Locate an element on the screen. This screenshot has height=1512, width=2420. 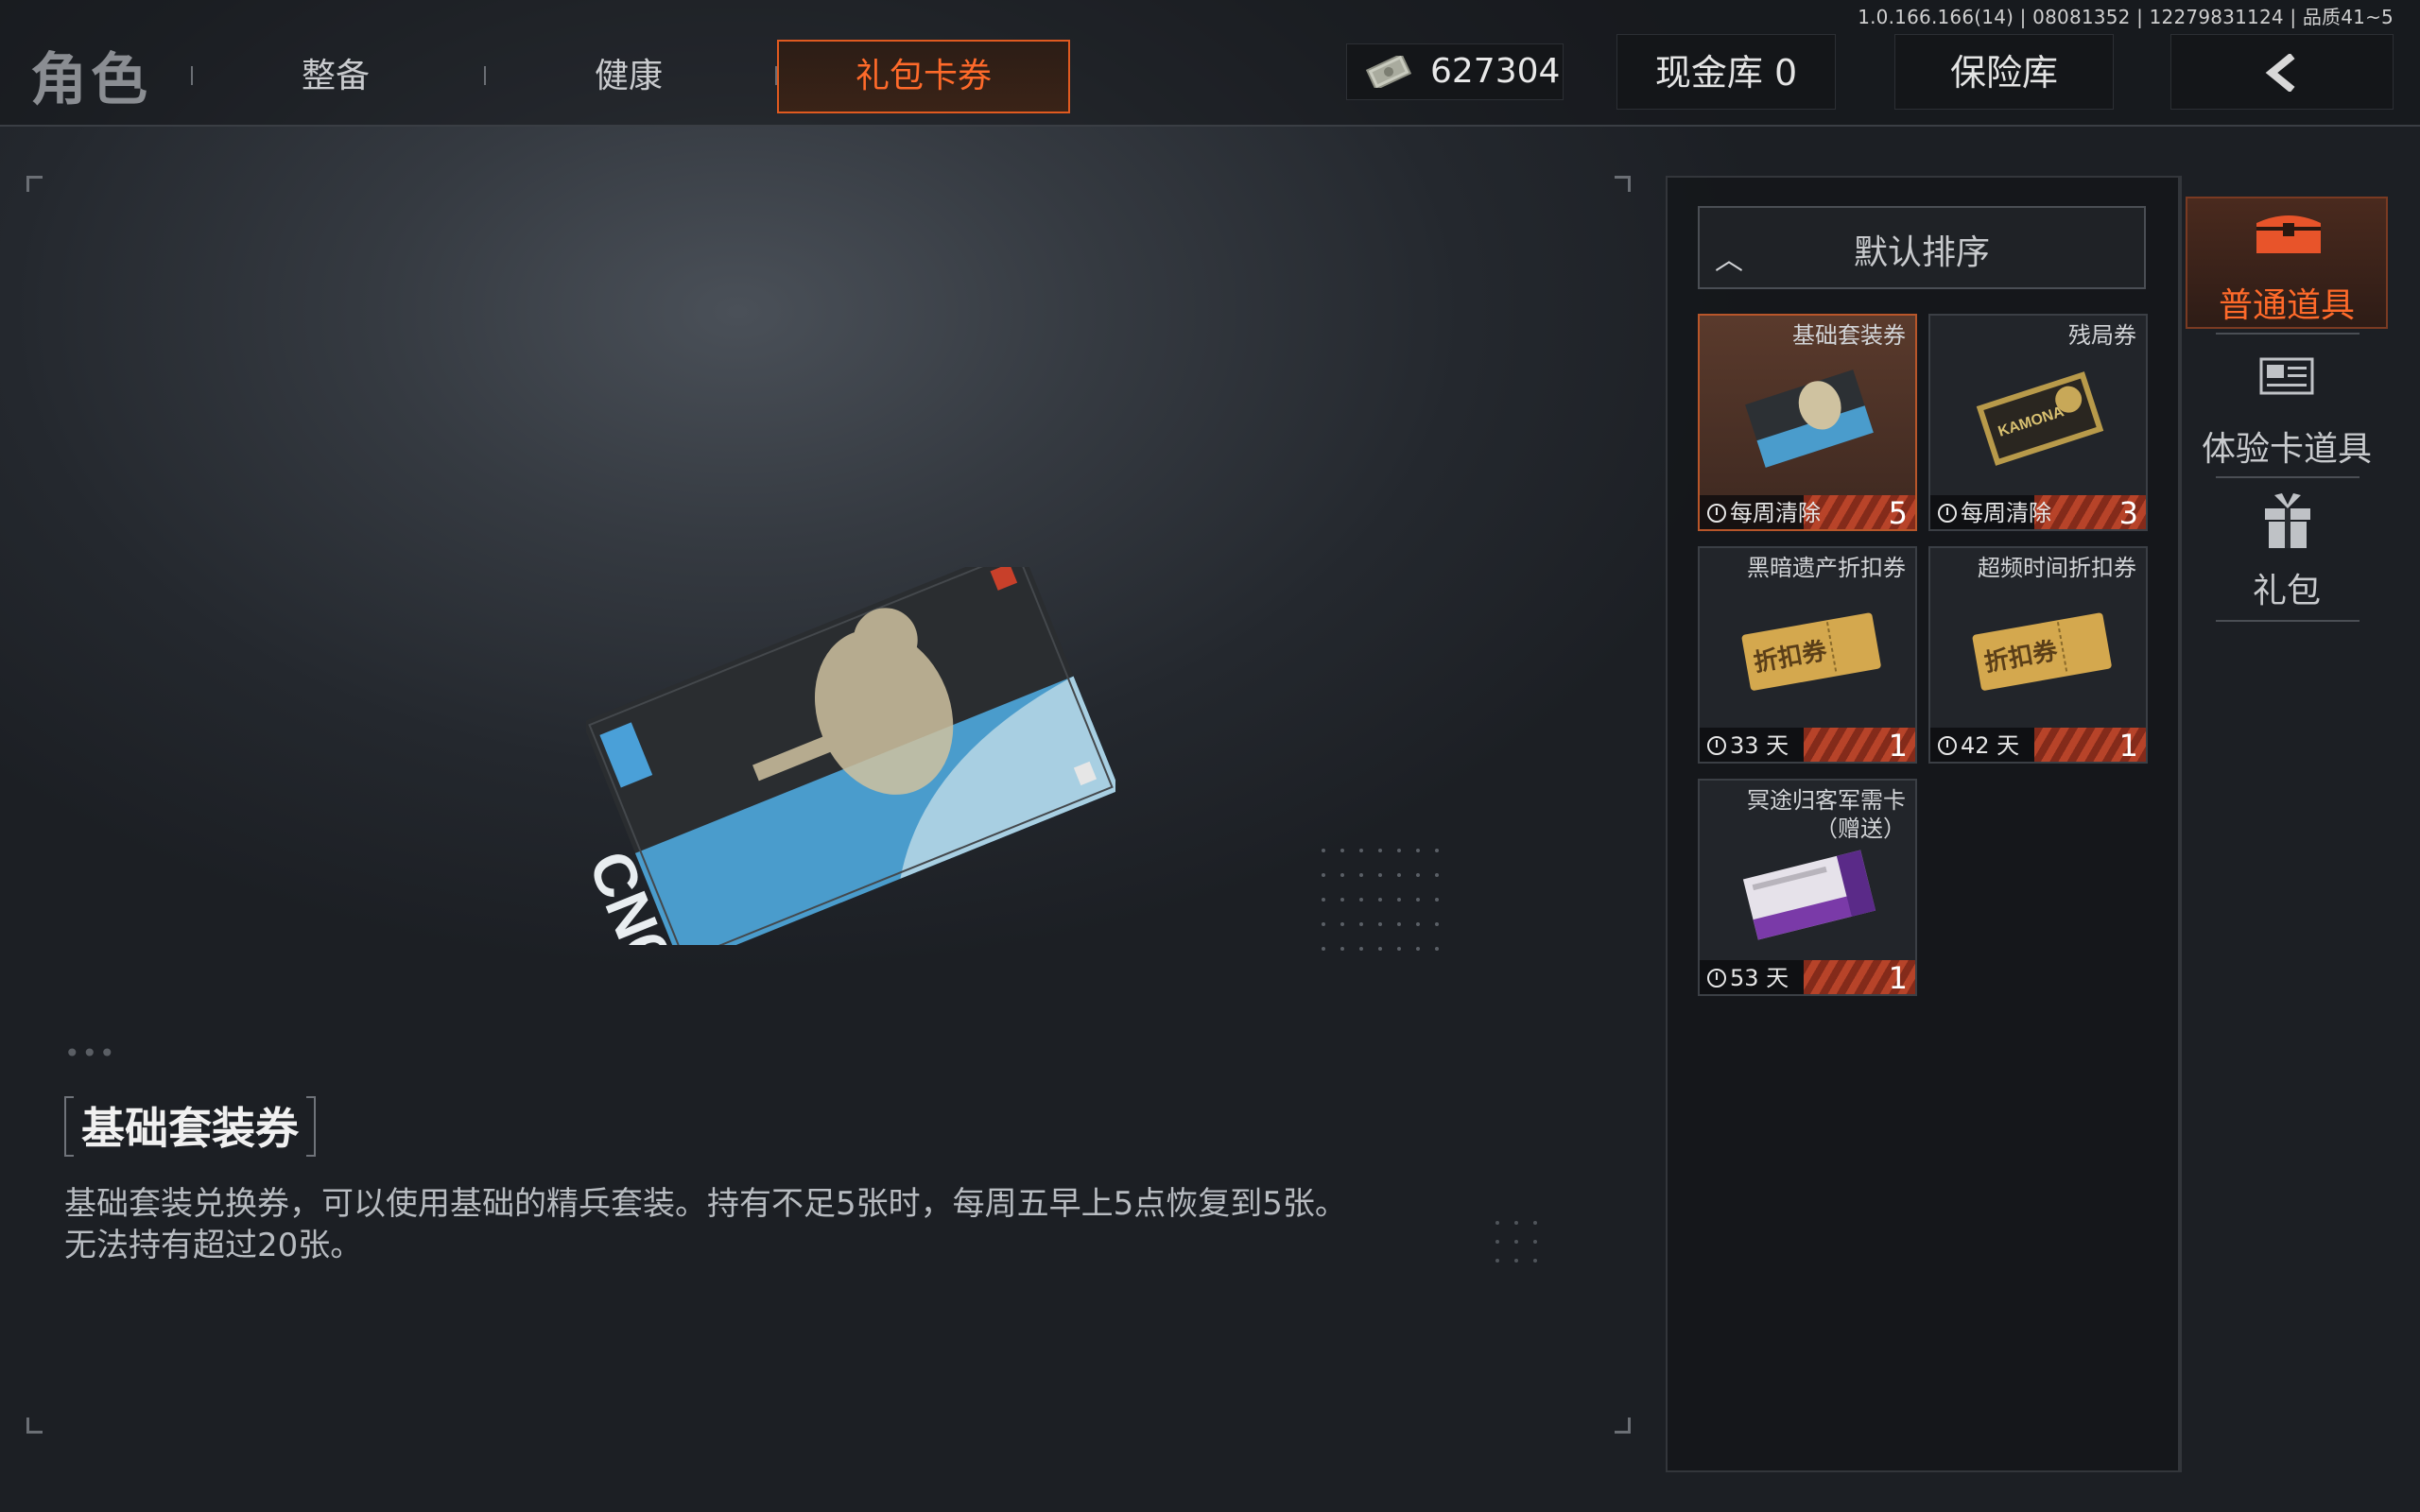
category-label: 体验卡道具 is located at coordinates (2287, 449).